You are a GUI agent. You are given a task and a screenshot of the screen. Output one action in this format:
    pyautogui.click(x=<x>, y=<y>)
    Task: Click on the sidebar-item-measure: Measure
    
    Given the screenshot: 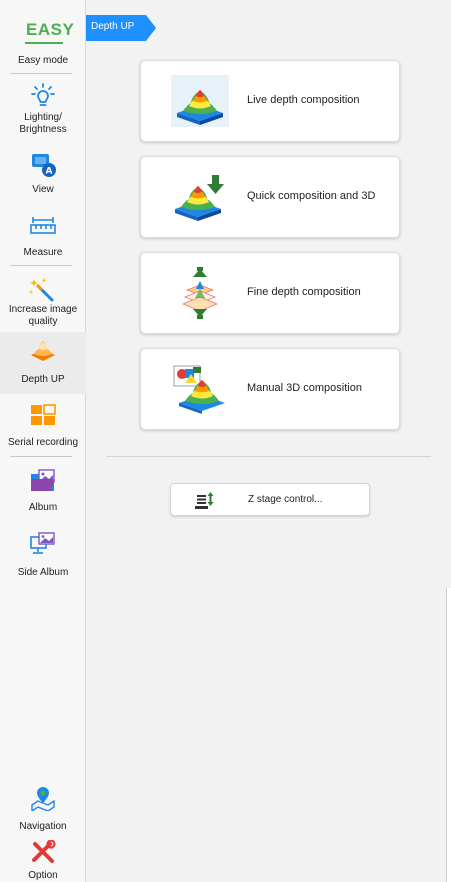 What is the action you would take?
    pyautogui.click(x=43, y=238)
    